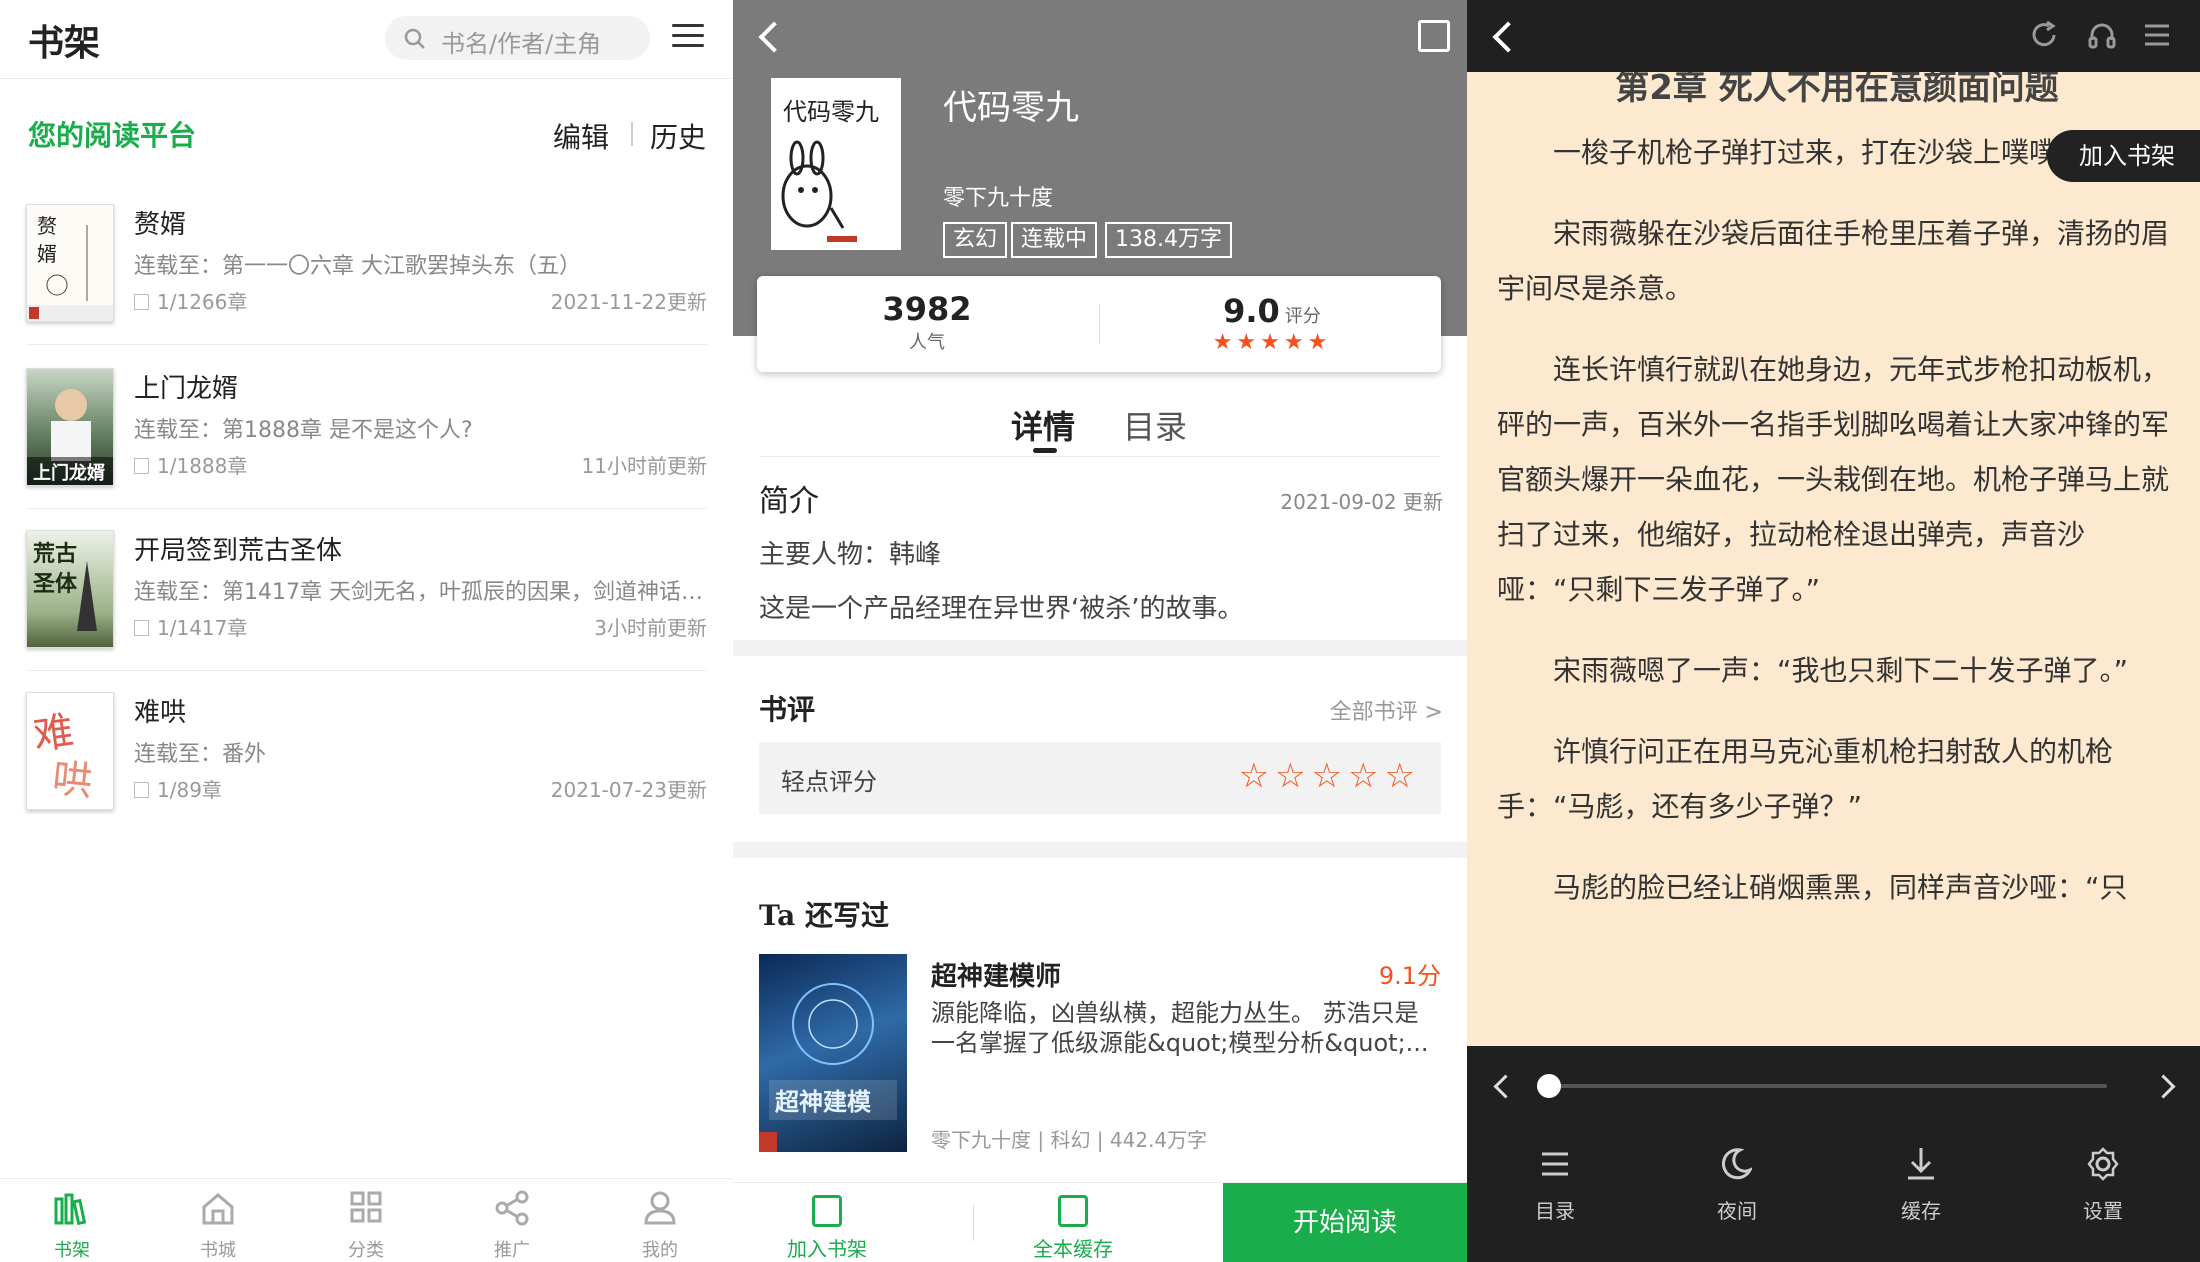 This screenshot has width=2200, height=1262. What do you see at coordinates (833, 1053) in the screenshot?
I see `rec-book-cover: 超神建模` at bounding box center [833, 1053].